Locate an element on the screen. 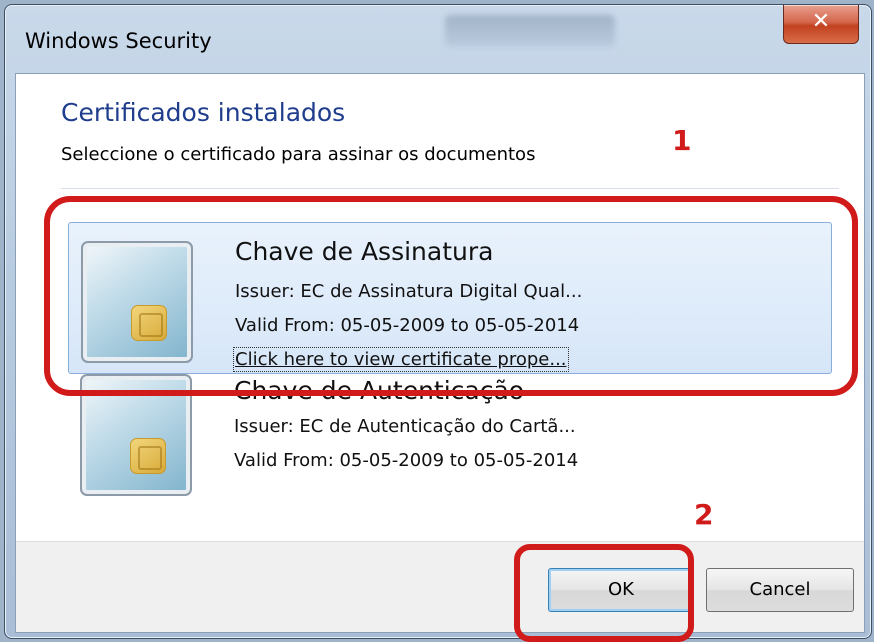 The image size is (874, 642). annotation-step-2: 2 is located at coordinates (704, 514).